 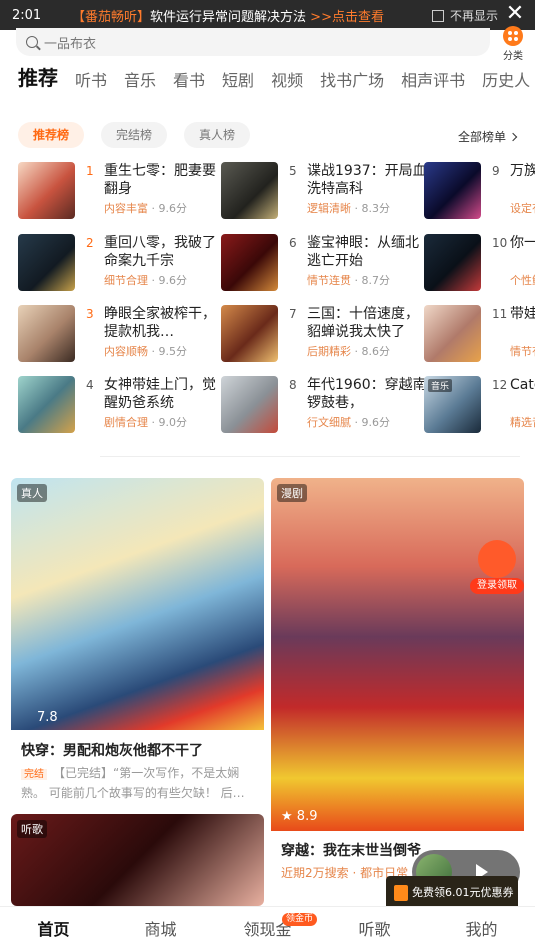 What do you see at coordinates (160, 929) in the screenshot?
I see `nav-mall: 商城` at bounding box center [160, 929].